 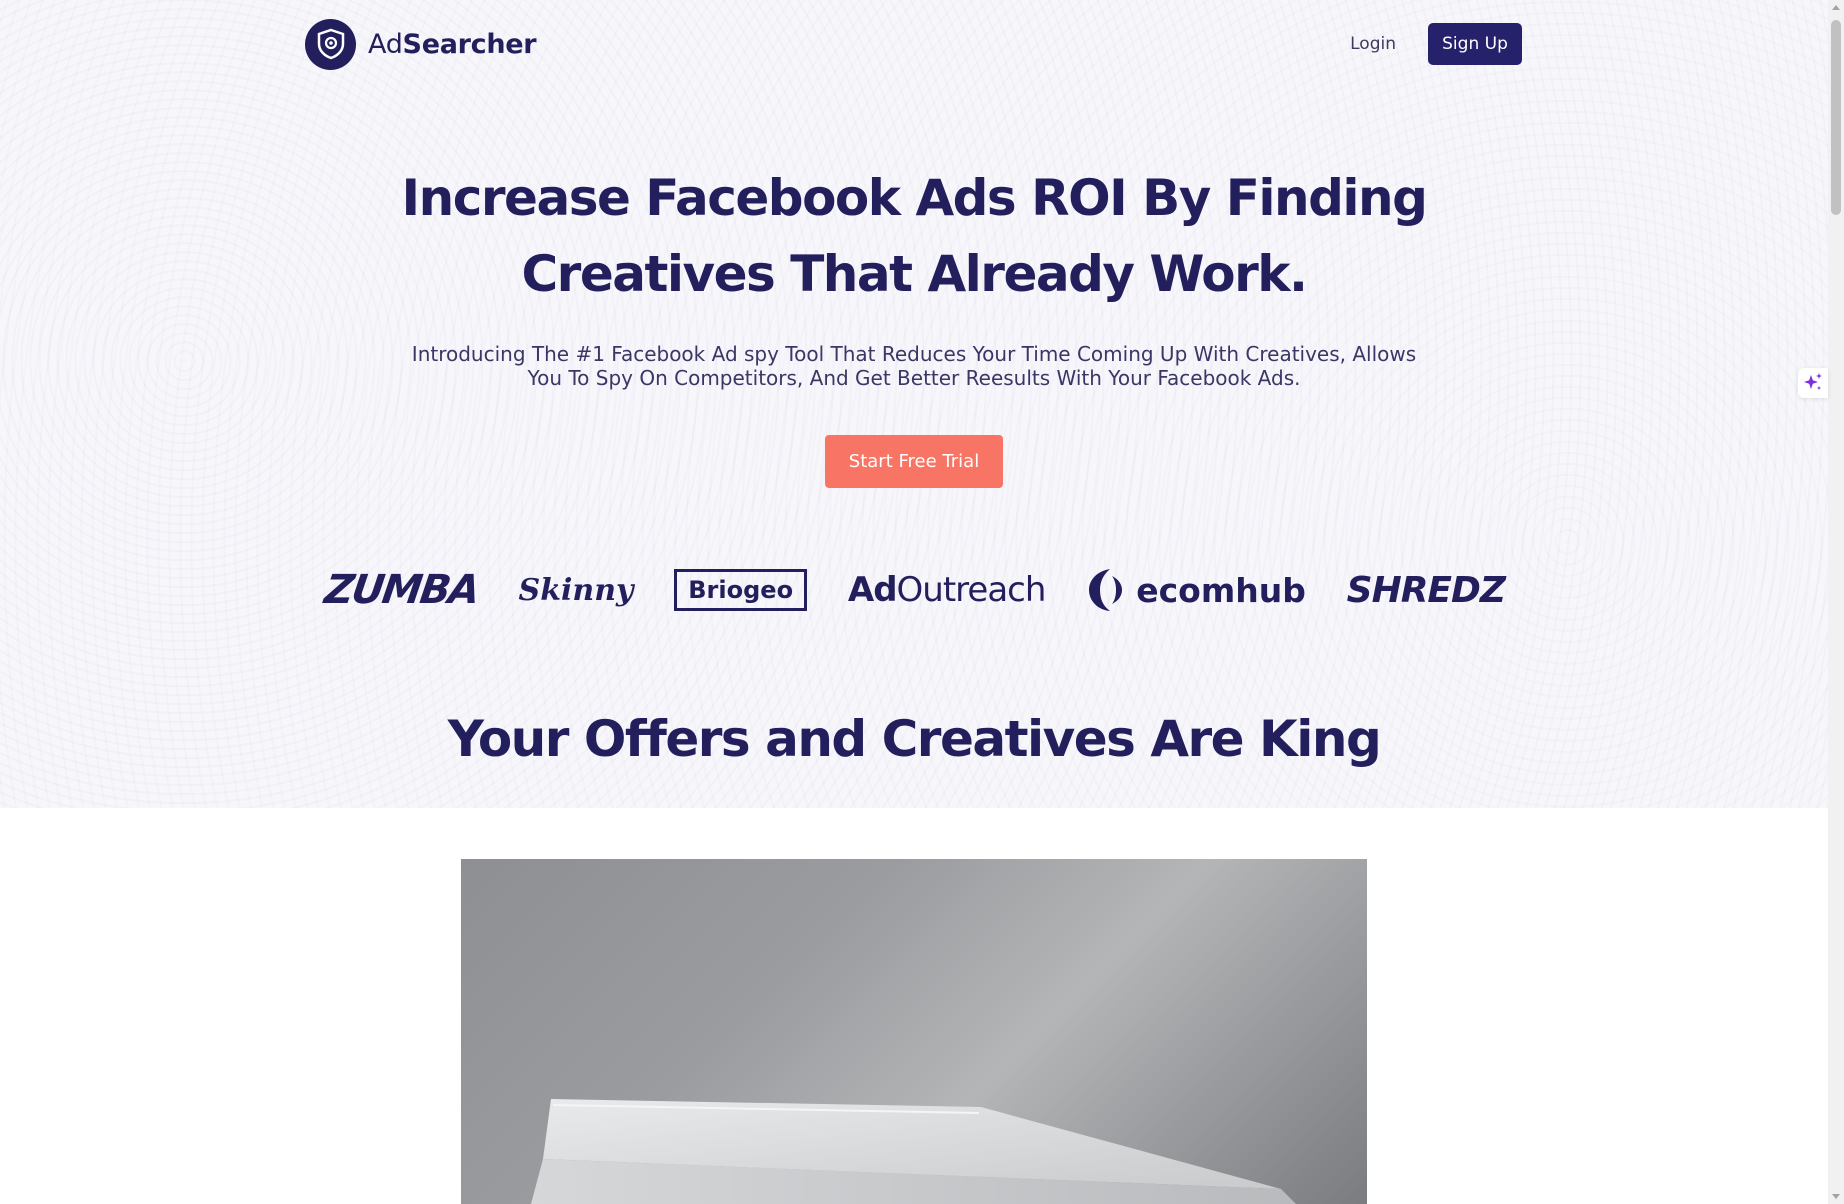 I want to click on sparkle-widget-button, so click(x=1813, y=383).